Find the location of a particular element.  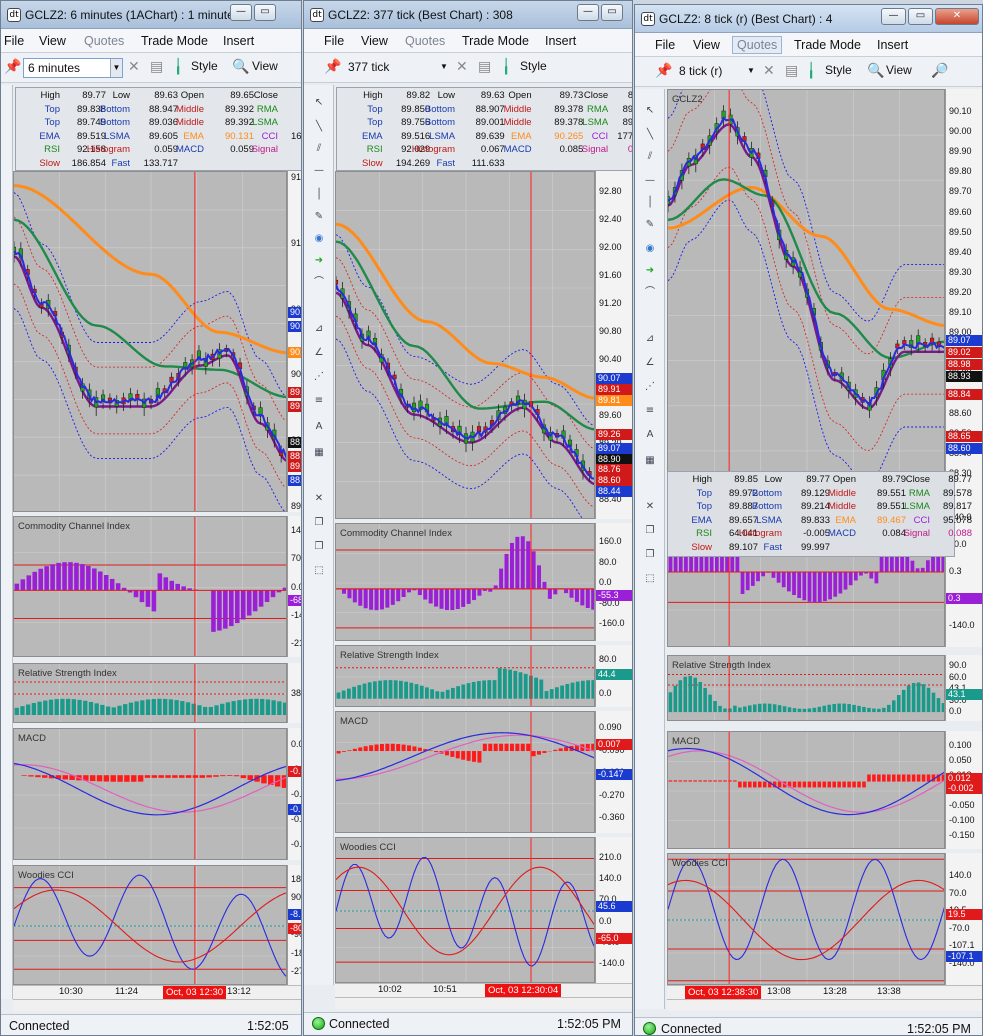

woodies-cci-scale: 140.070.019.5-70.0-107.1-140.019.5-107.1 is located at coordinates (963, 919).